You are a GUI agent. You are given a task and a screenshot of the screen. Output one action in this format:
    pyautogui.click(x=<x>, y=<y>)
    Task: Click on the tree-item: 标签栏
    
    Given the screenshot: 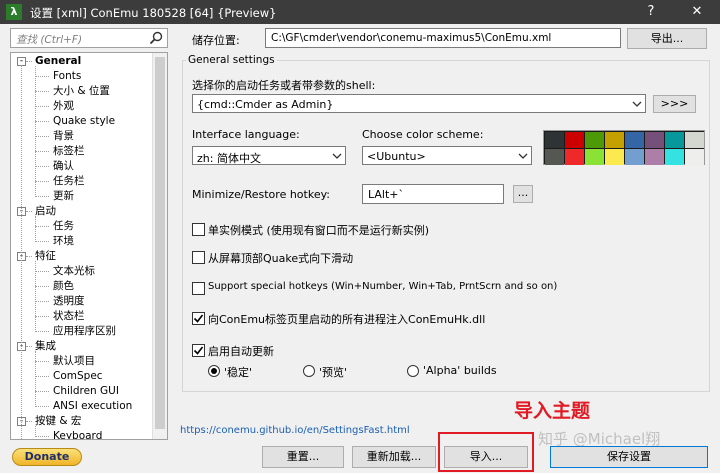 What is the action you would take?
    pyautogui.click(x=69, y=151)
    